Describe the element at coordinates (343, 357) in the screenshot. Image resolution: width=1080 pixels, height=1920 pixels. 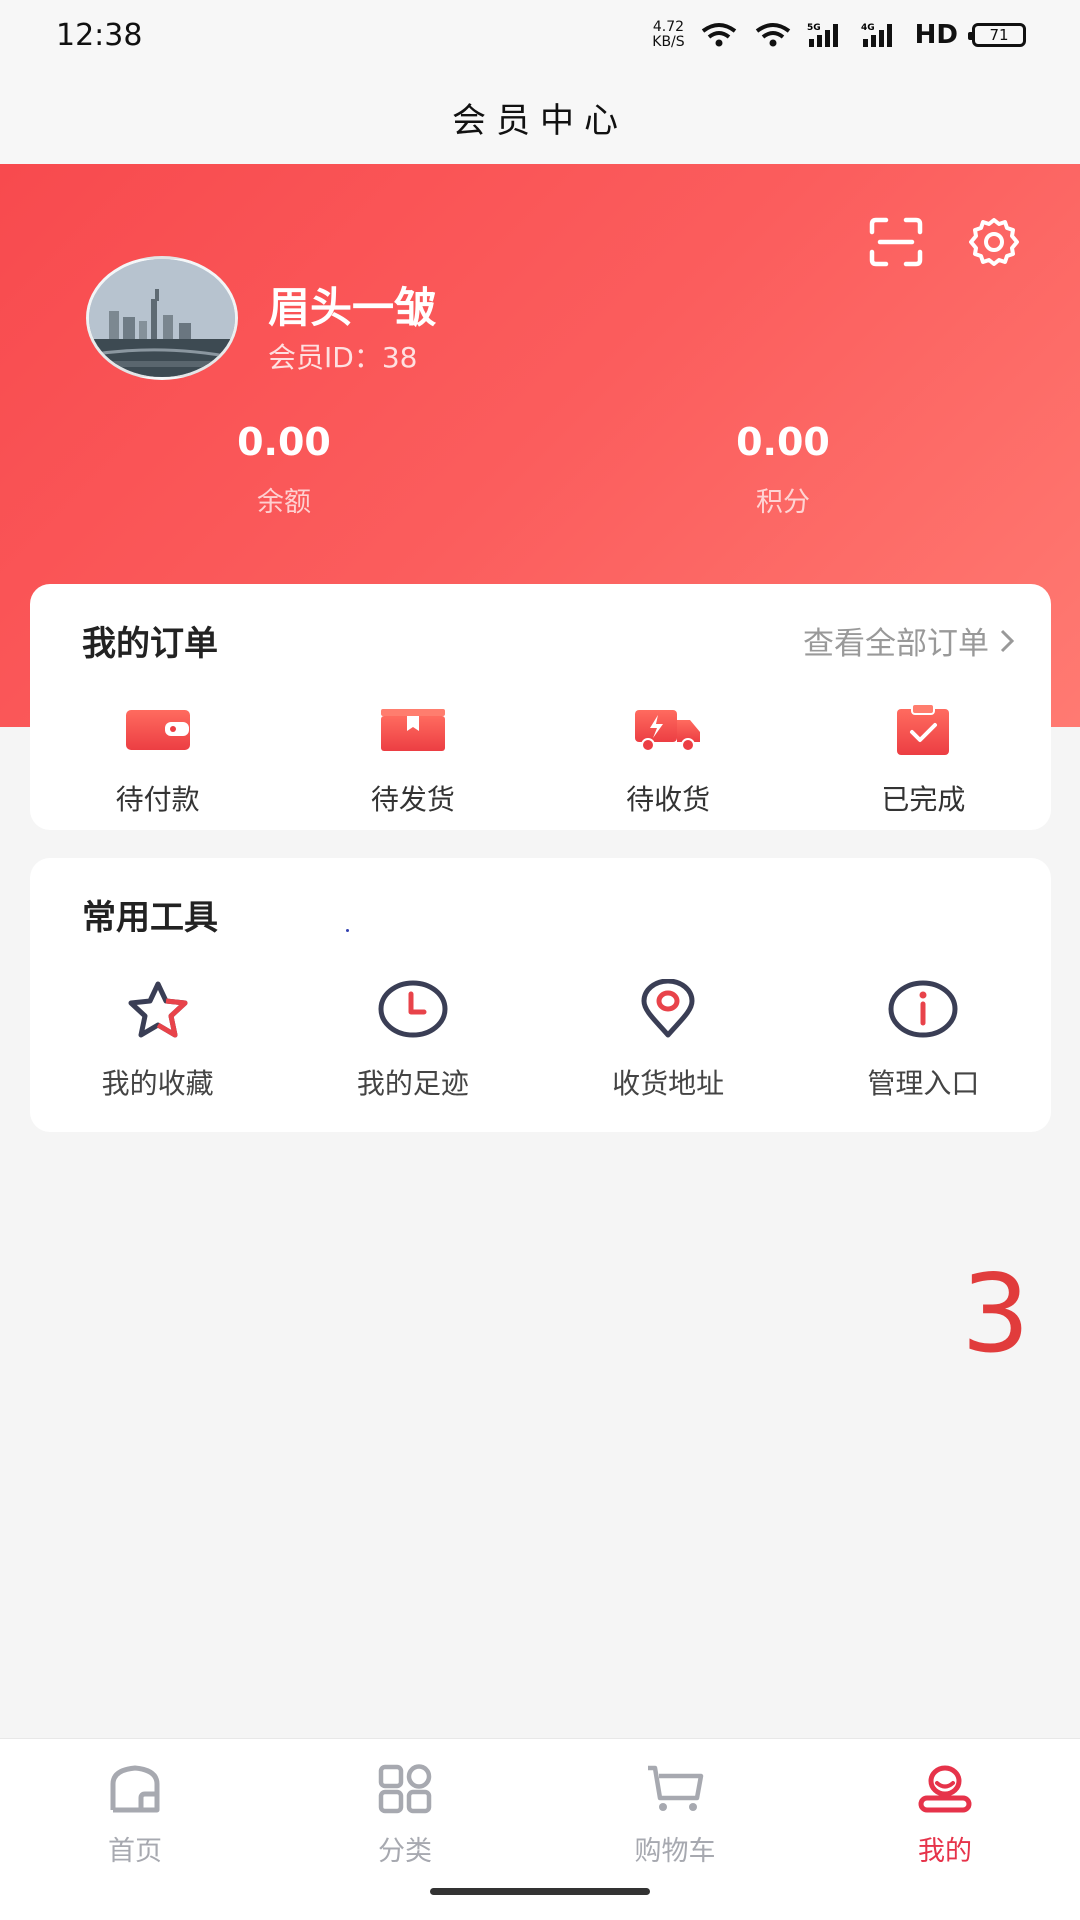
I see `member-id: 会员ID：38` at that location.